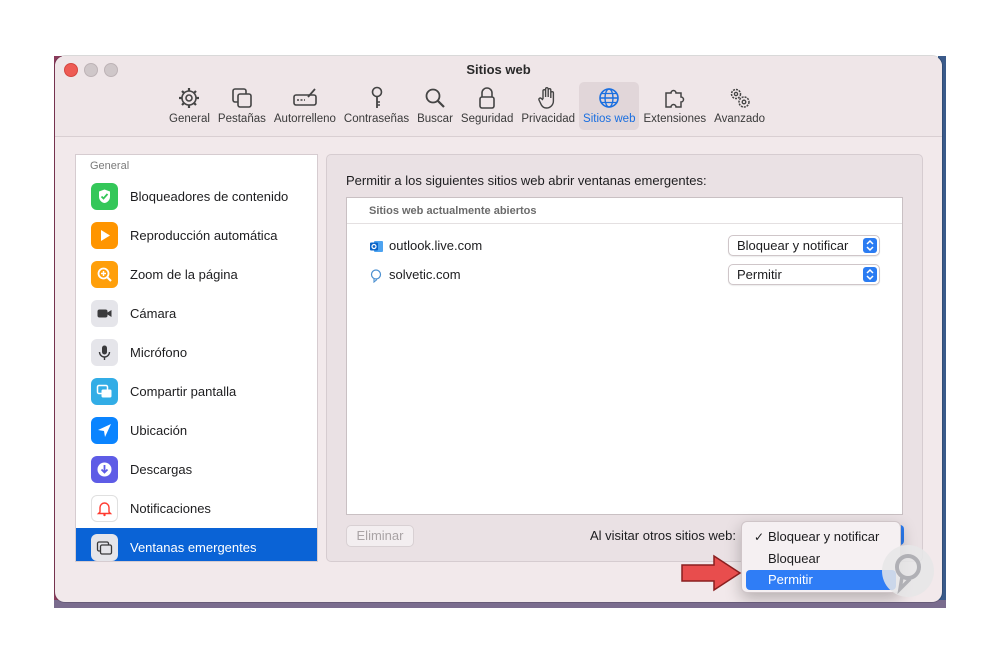  Describe the element at coordinates (609, 119) in the screenshot. I see `tab-label: Sitios web` at that location.